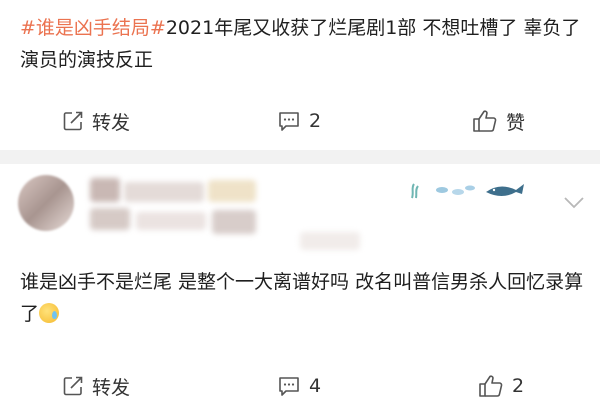 The image size is (600, 414). I want to click on card-decoration-fish-icon, so click(467, 191).